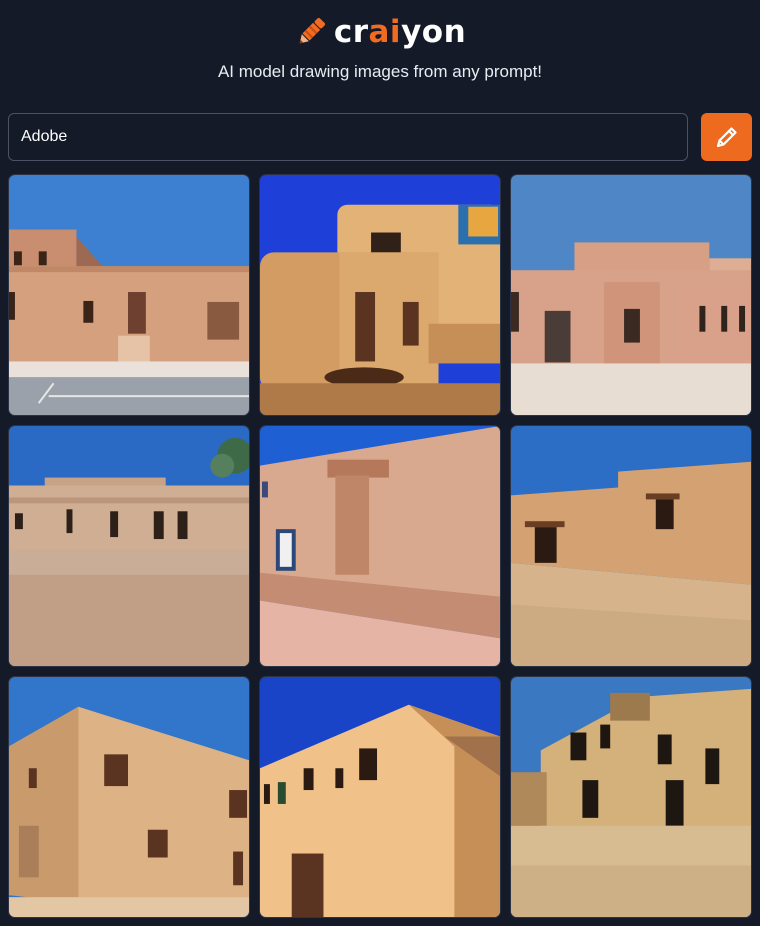  I want to click on brand-prefix: cr, so click(351, 31).